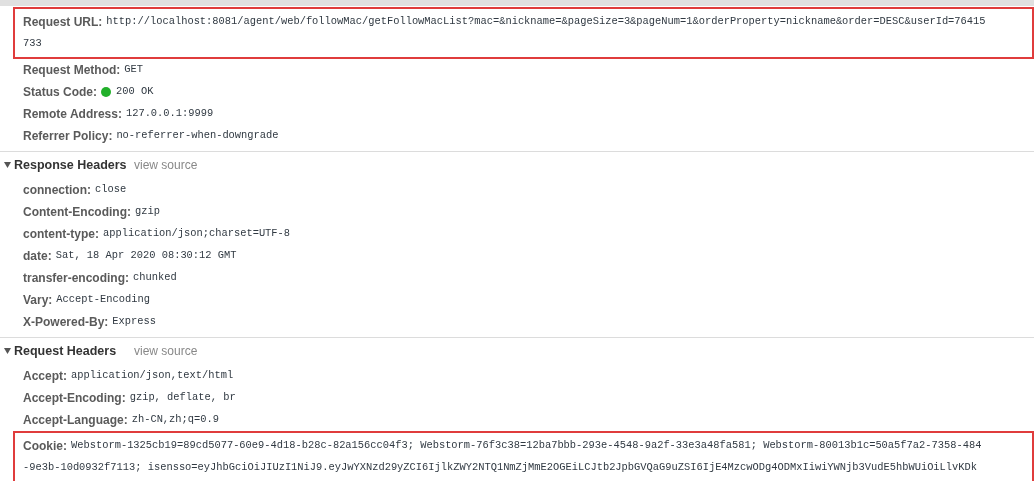 The height and width of the screenshot is (481, 1034). What do you see at coordinates (75, 420) in the screenshot?
I see `header-name: Accept-Language:` at bounding box center [75, 420].